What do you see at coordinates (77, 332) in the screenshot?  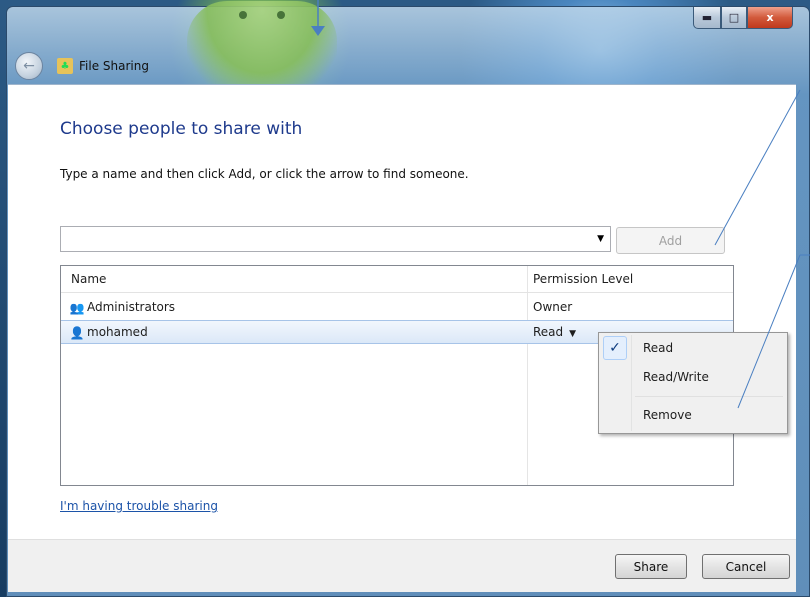 I see `user-icon: 👤` at bounding box center [77, 332].